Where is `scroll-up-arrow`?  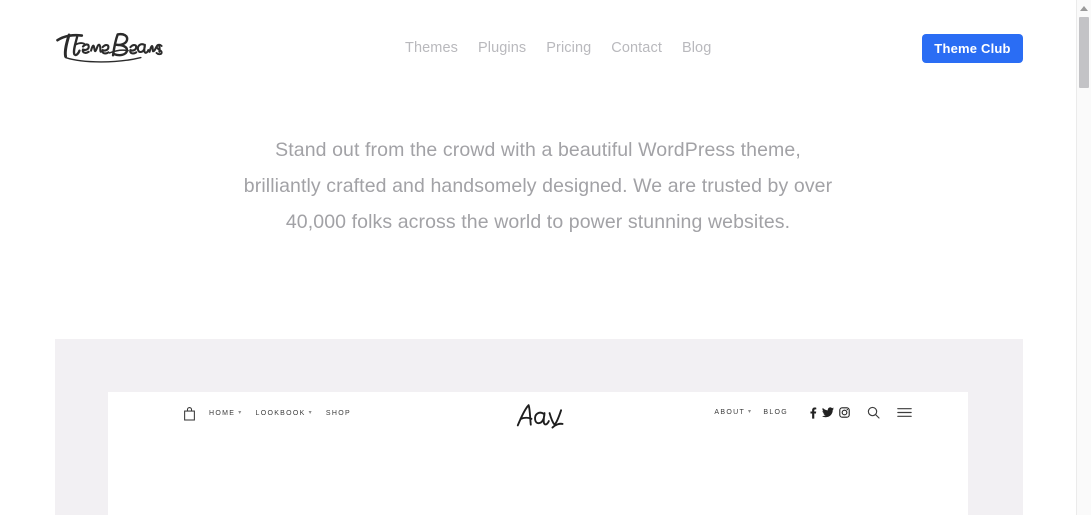 scroll-up-arrow is located at coordinates (1084, 8).